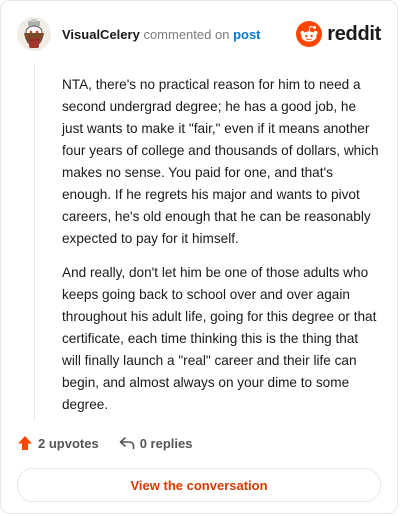 The width and height of the screenshot is (400, 516). Describe the element at coordinates (186, 34) in the screenshot. I see `action-text: commented on` at that location.